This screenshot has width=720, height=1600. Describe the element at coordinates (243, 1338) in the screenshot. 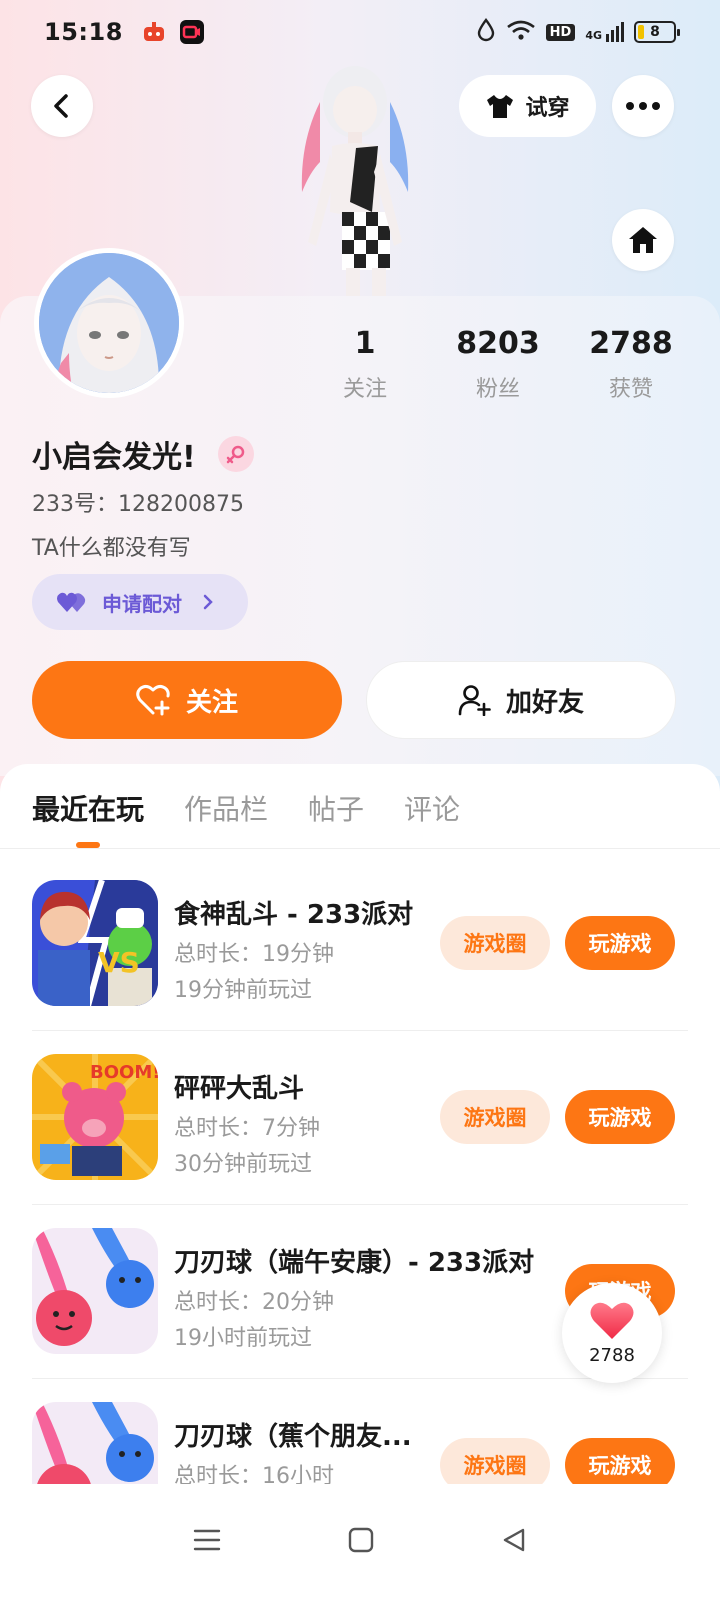

I see `game-last-played: 19小时前玩过` at that location.